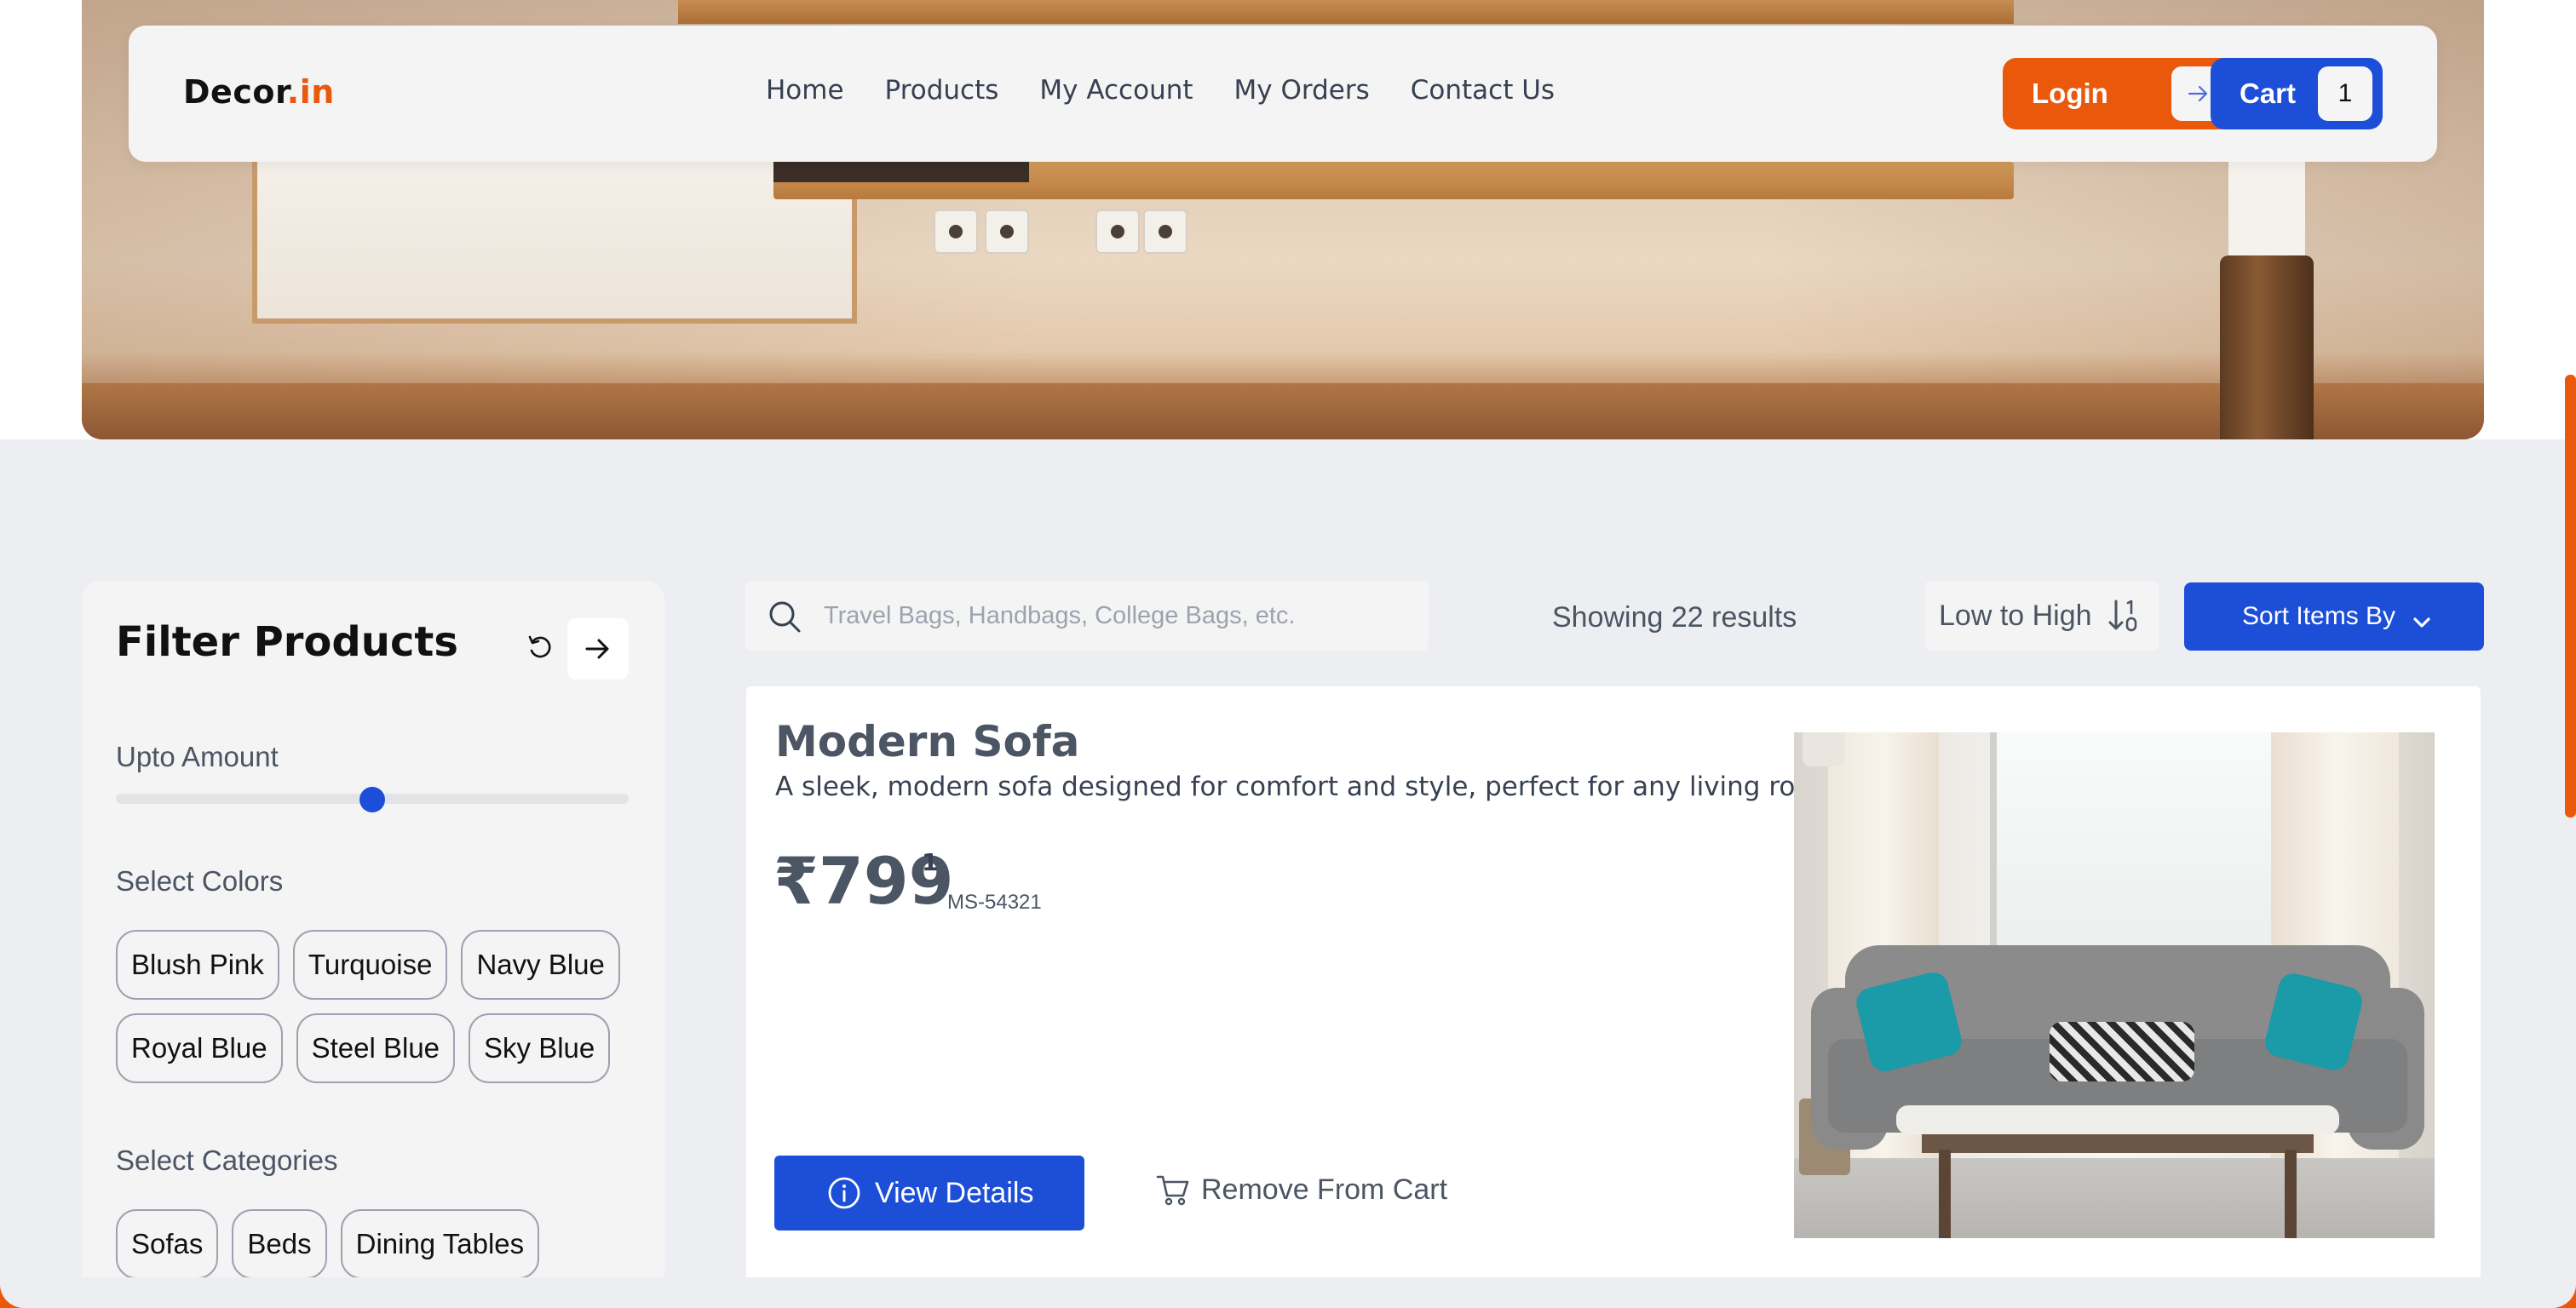  Describe the element at coordinates (200, 881) in the screenshot. I see `colors-label: Select Colors` at that location.